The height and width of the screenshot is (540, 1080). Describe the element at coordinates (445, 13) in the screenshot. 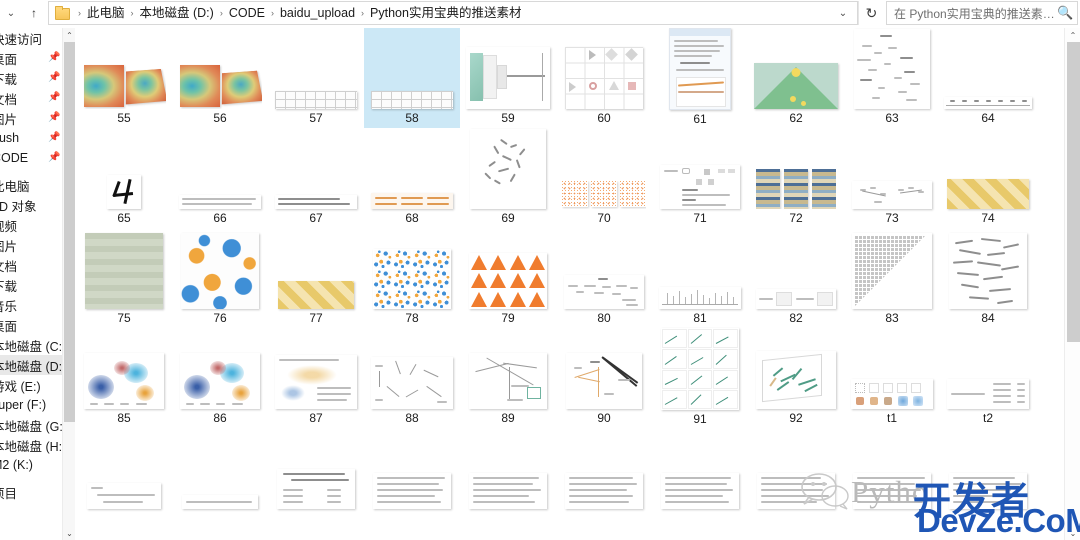

I see `breadcrumb-item-4: Python实用宝典的推送素材` at that location.